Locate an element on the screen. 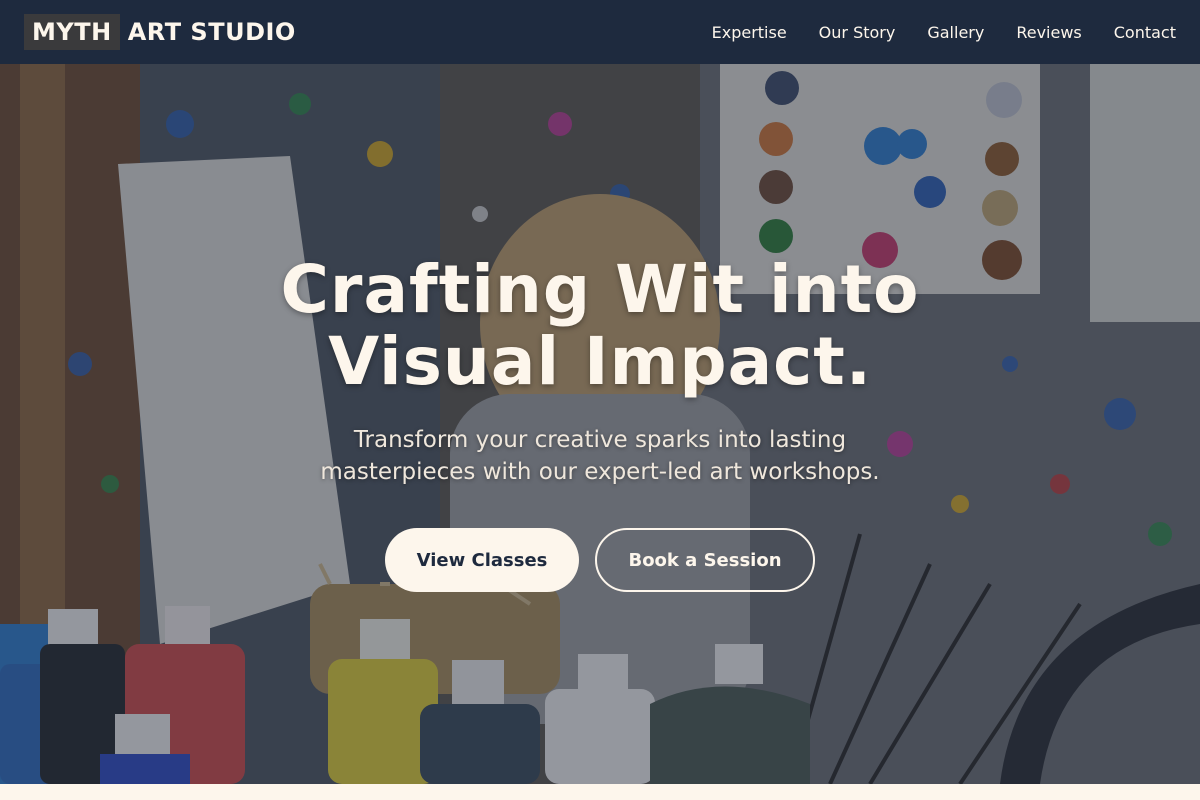 The width and height of the screenshot is (1200, 800). book-session-button: Book a Session is located at coordinates (705, 560).